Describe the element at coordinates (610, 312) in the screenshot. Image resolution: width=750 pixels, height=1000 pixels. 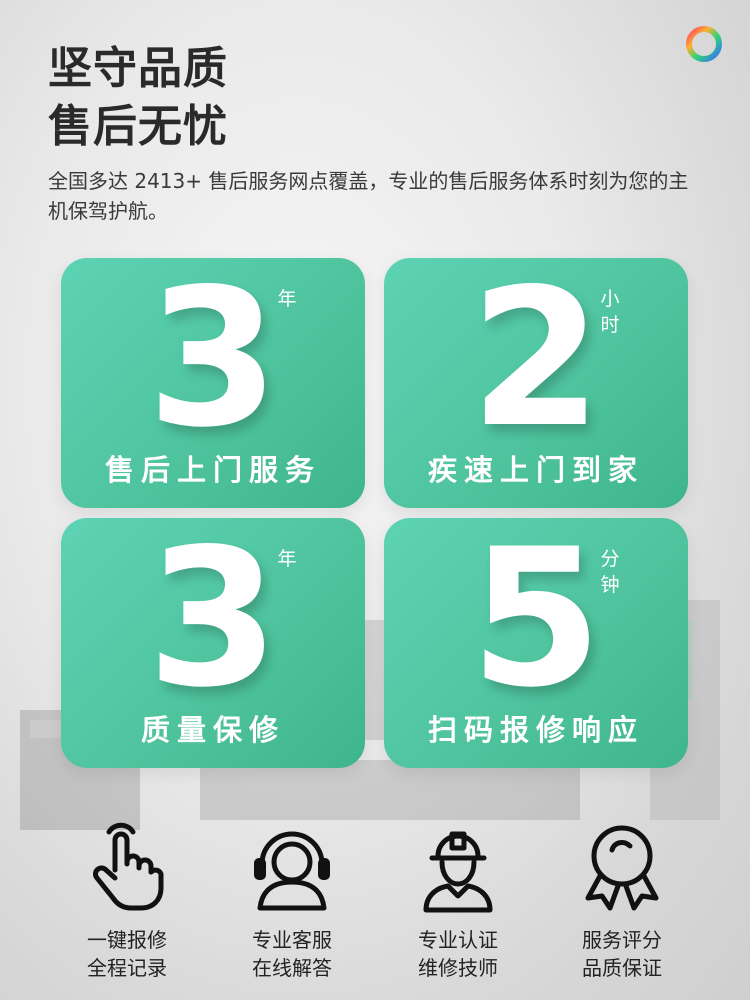
I see `stat-unit: 小时` at that location.